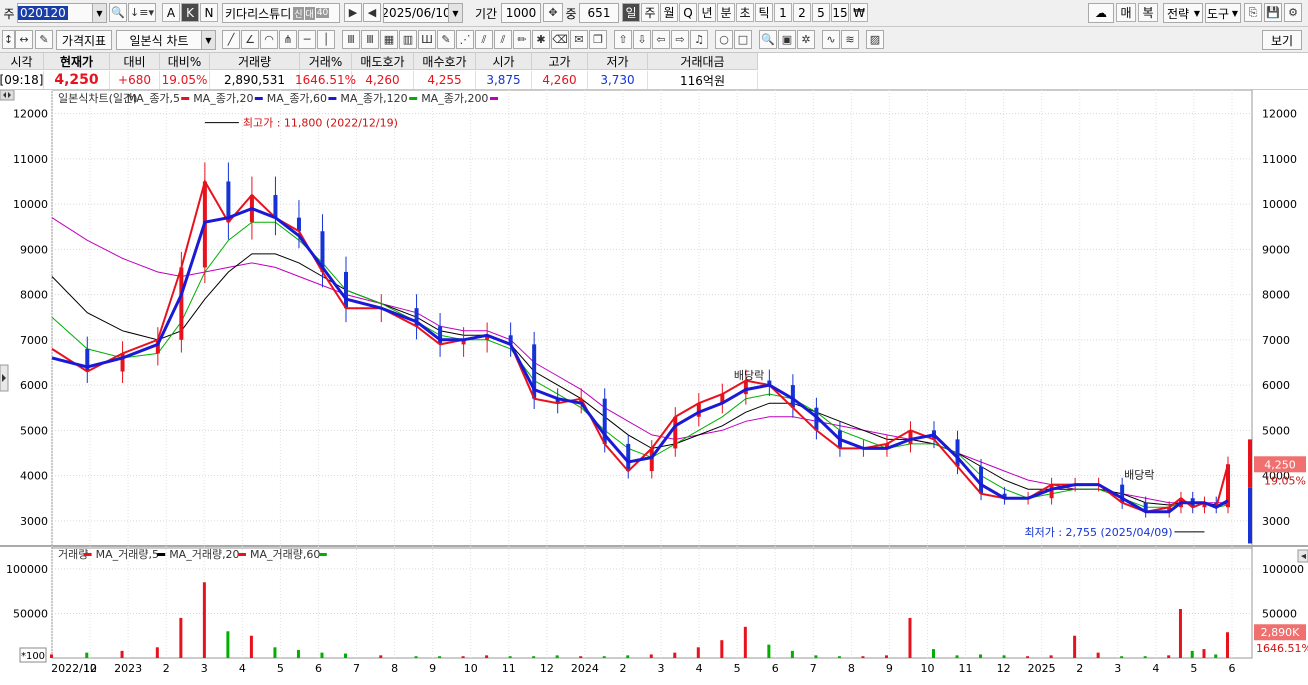 The height and width of the screenshot is (685, 1308). Describe the element at coordinates (503, 39) in the screenshot. I see `ruler-icon: ⫽` at that location.